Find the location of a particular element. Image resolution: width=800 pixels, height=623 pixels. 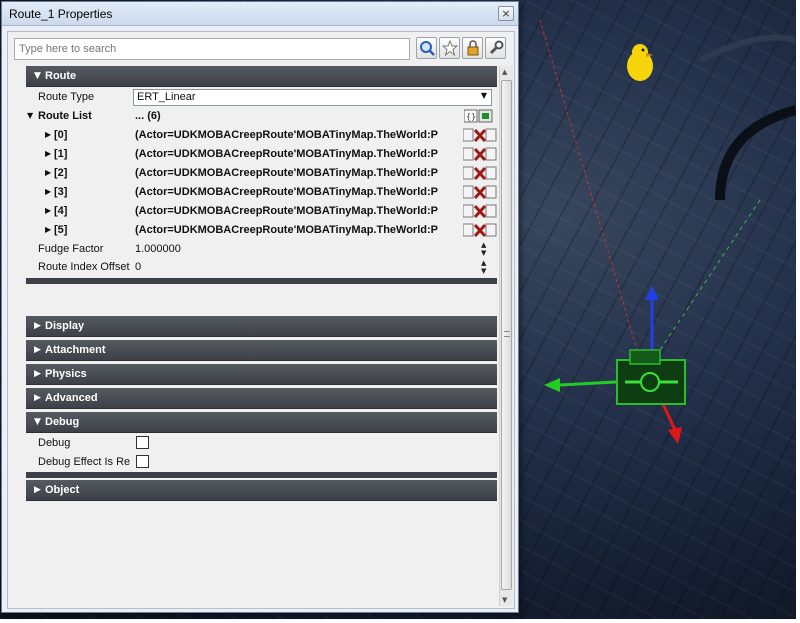

insert-item-icon: {} is located at coordinates (471, 116).